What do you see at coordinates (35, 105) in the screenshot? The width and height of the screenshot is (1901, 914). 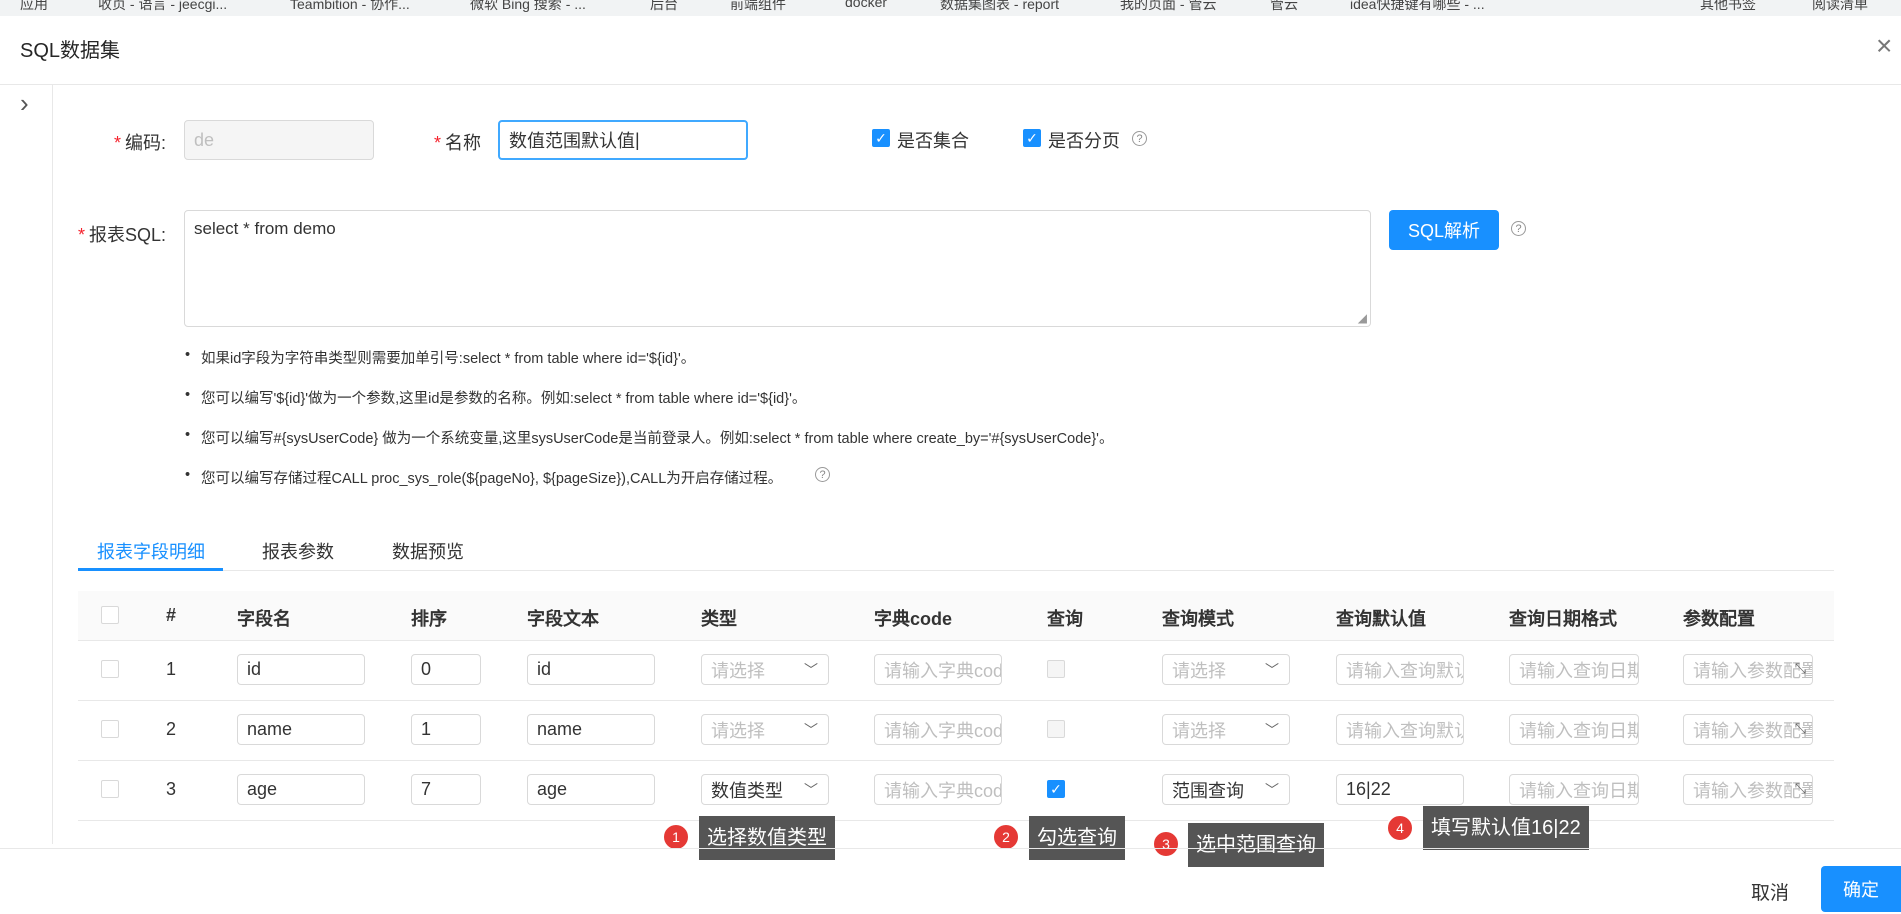 I see `chevron-right-icon: ›` at bounding box center [35, 105].